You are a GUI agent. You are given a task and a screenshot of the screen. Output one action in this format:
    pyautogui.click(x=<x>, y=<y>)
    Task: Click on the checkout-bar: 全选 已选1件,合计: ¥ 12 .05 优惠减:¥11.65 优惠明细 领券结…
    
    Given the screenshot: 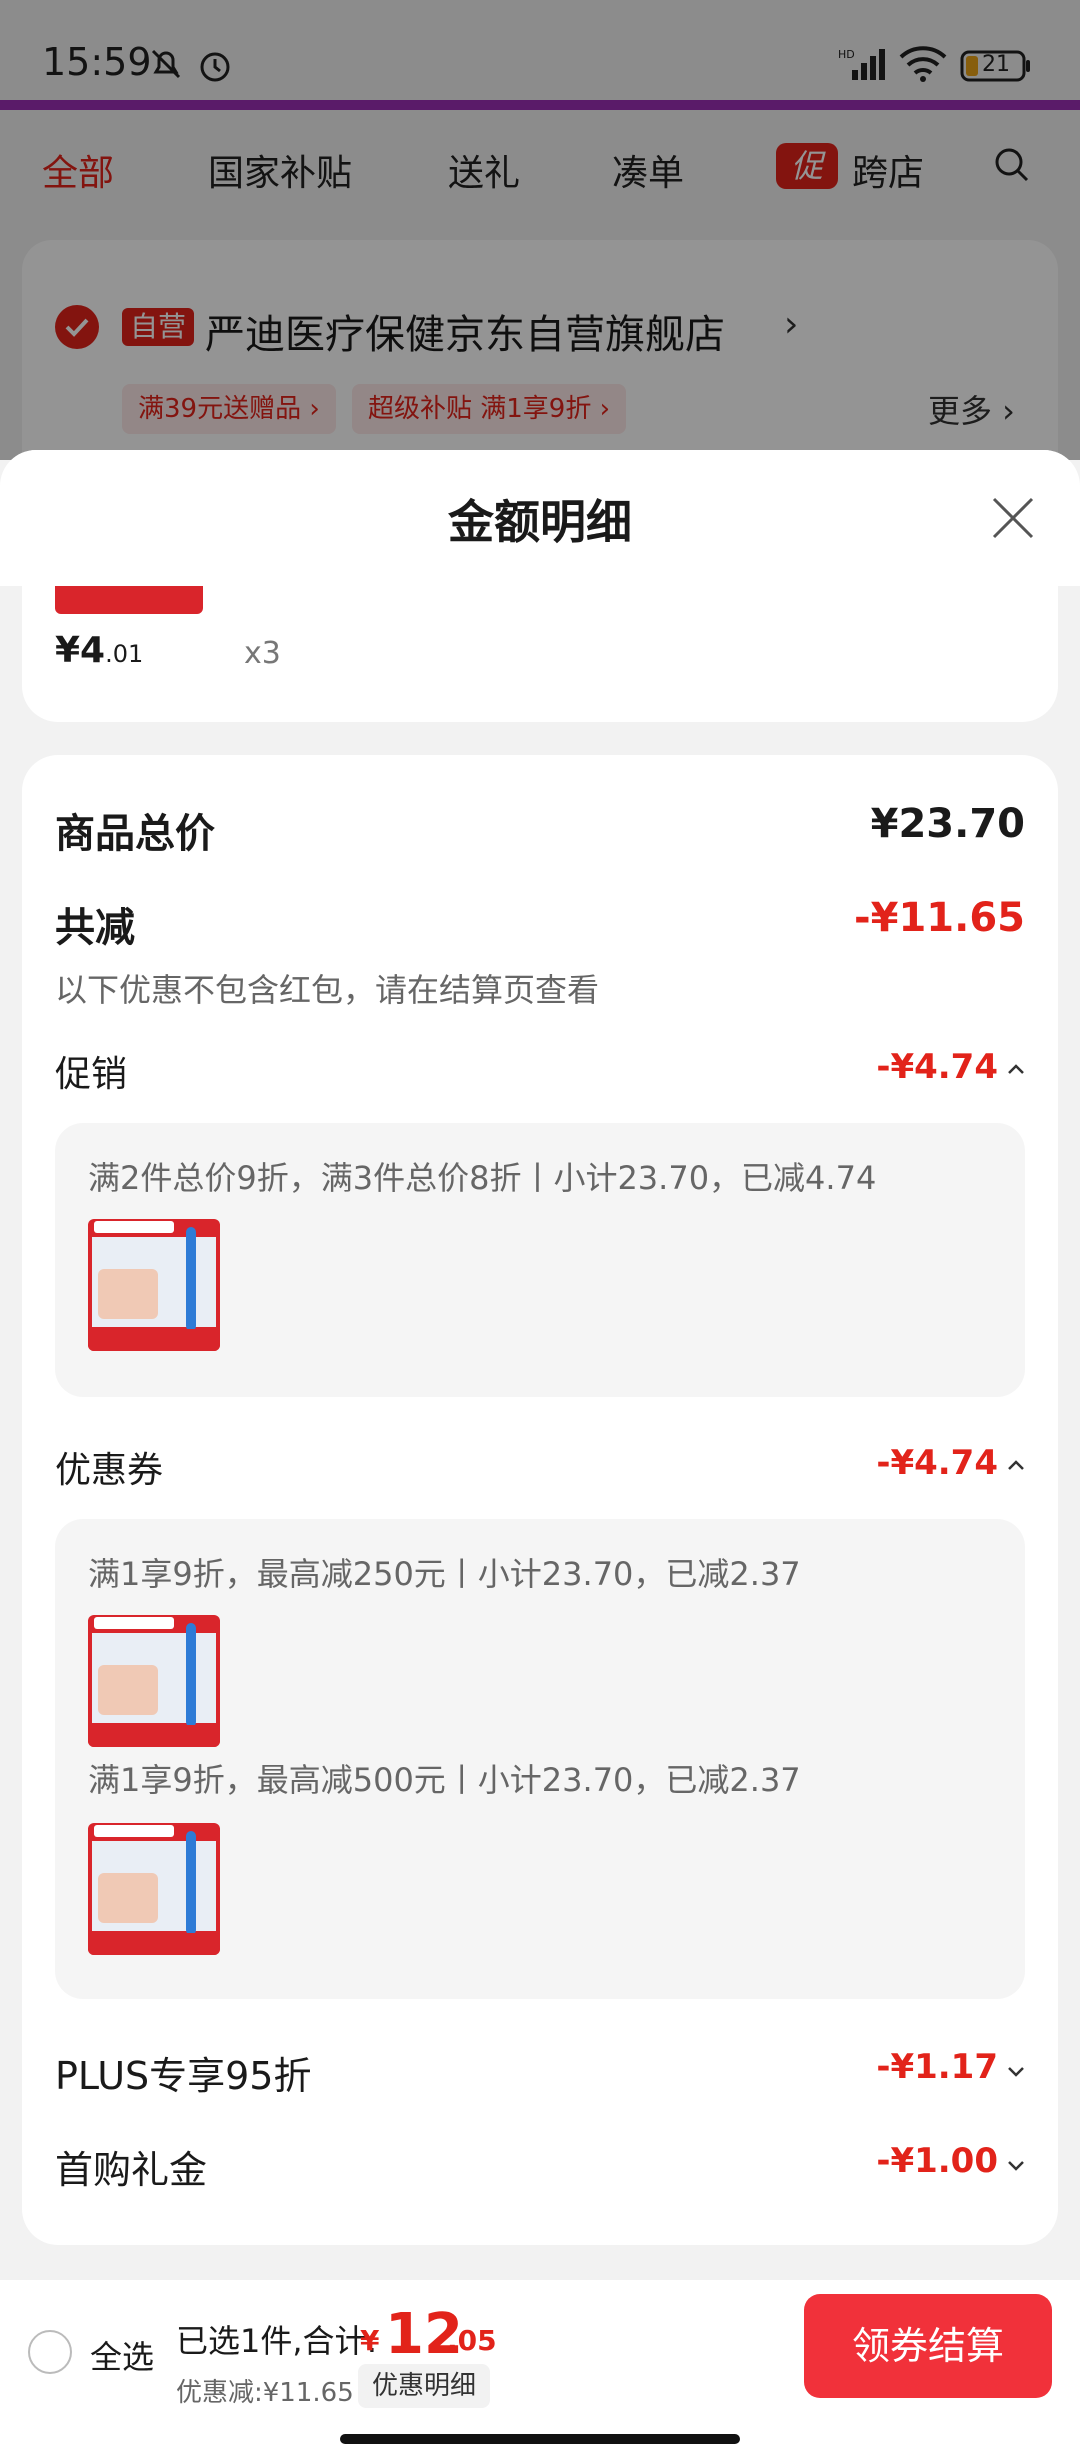 What is the action you would take?
    pyautogui.click(x=540, y=2370)
    